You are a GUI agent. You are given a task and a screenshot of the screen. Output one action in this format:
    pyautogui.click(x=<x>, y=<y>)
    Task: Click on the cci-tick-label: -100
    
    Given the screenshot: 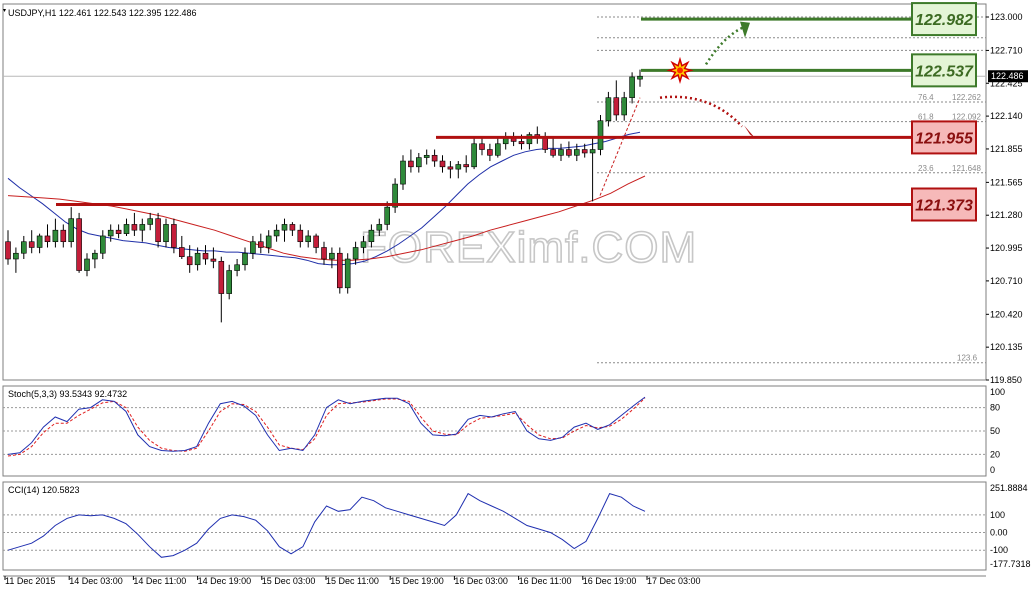 What is the action you would take?
    pyautogui.click(x=999, y=550)
    